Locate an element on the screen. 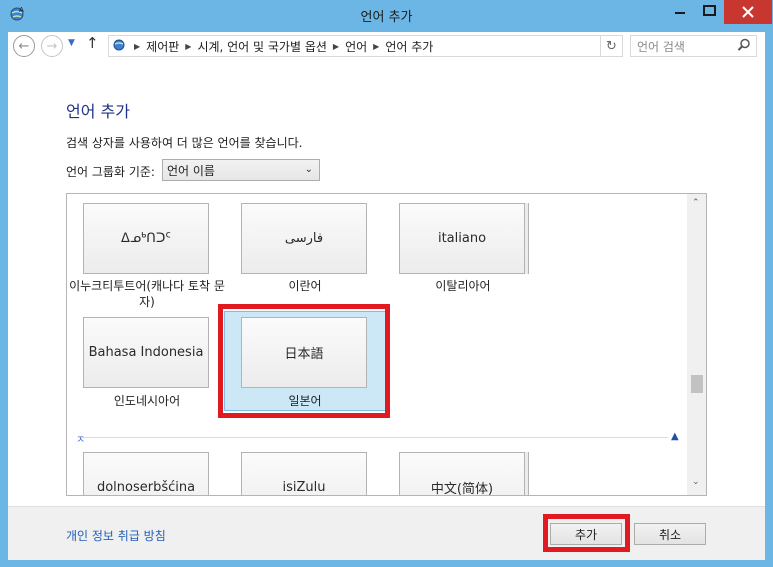 This screenshot has width=773, height=567. close-button is located at coordinates (748, 12).